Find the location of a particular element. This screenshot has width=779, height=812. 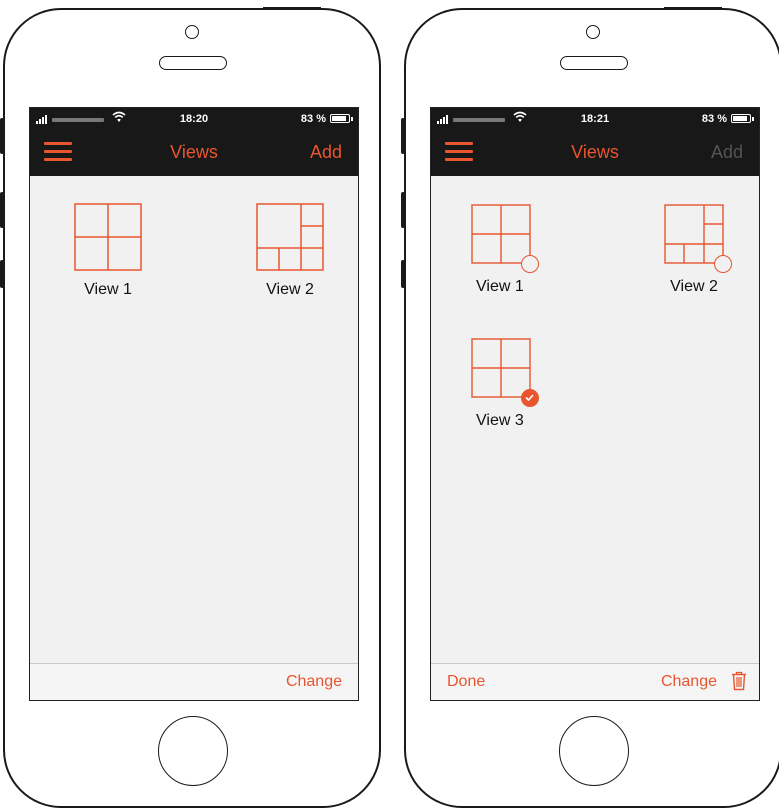

bottom-toolbar: Change is located at coordinates (194, 681).